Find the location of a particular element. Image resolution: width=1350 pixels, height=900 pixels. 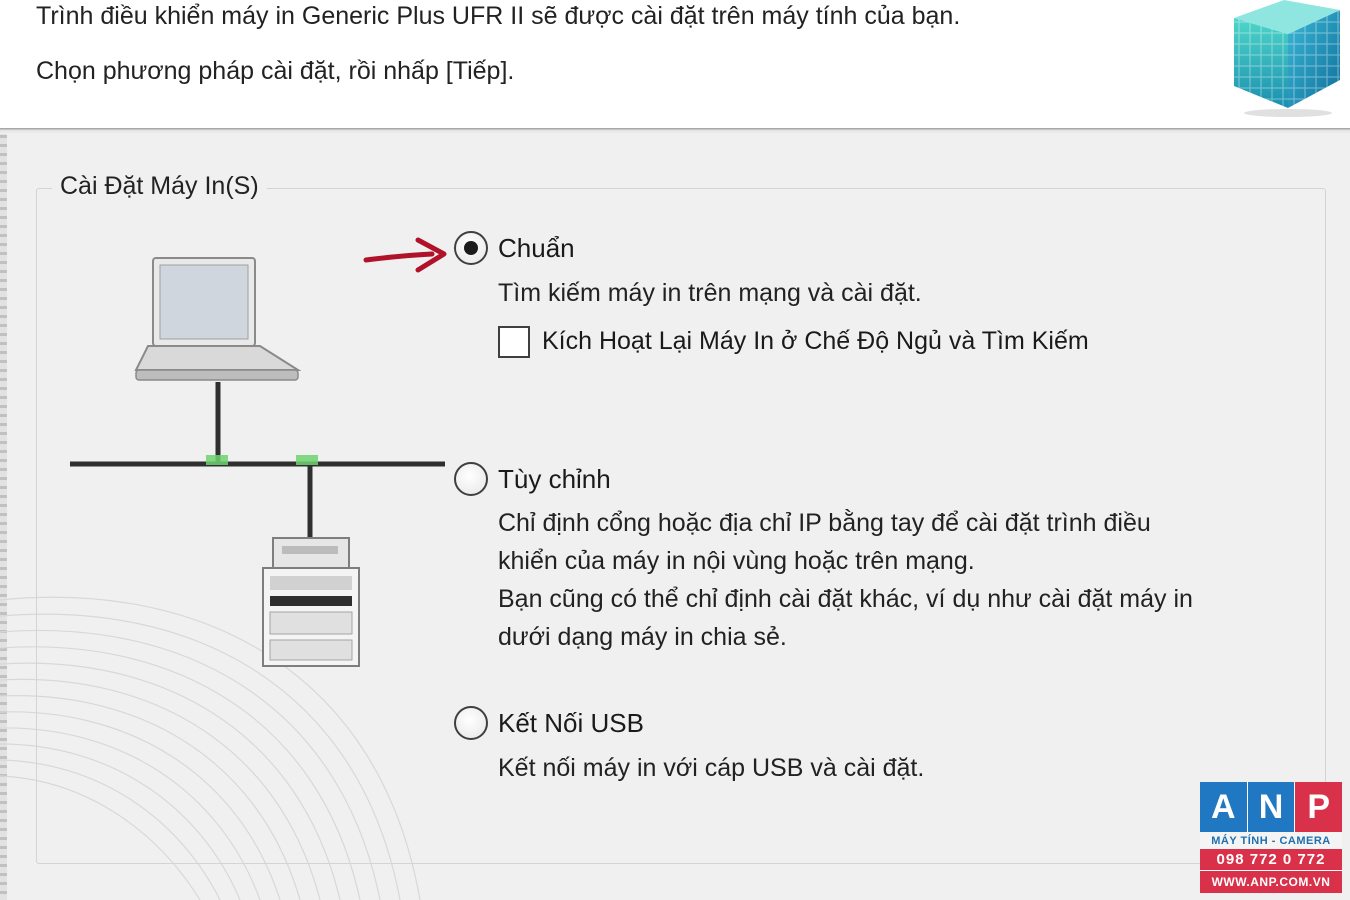

wake-sleeping-printer-checkbox is located at coordinates (514, 342).